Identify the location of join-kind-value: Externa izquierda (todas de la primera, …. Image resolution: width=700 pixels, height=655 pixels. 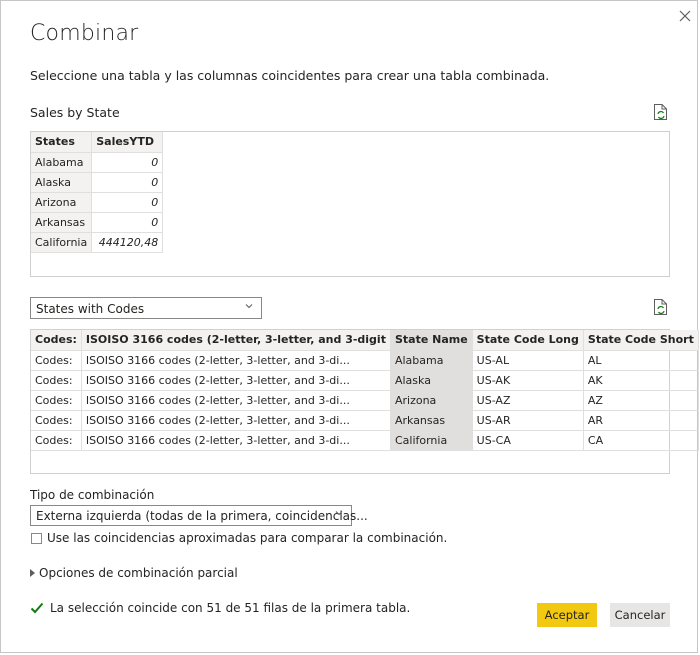
(202, 516).